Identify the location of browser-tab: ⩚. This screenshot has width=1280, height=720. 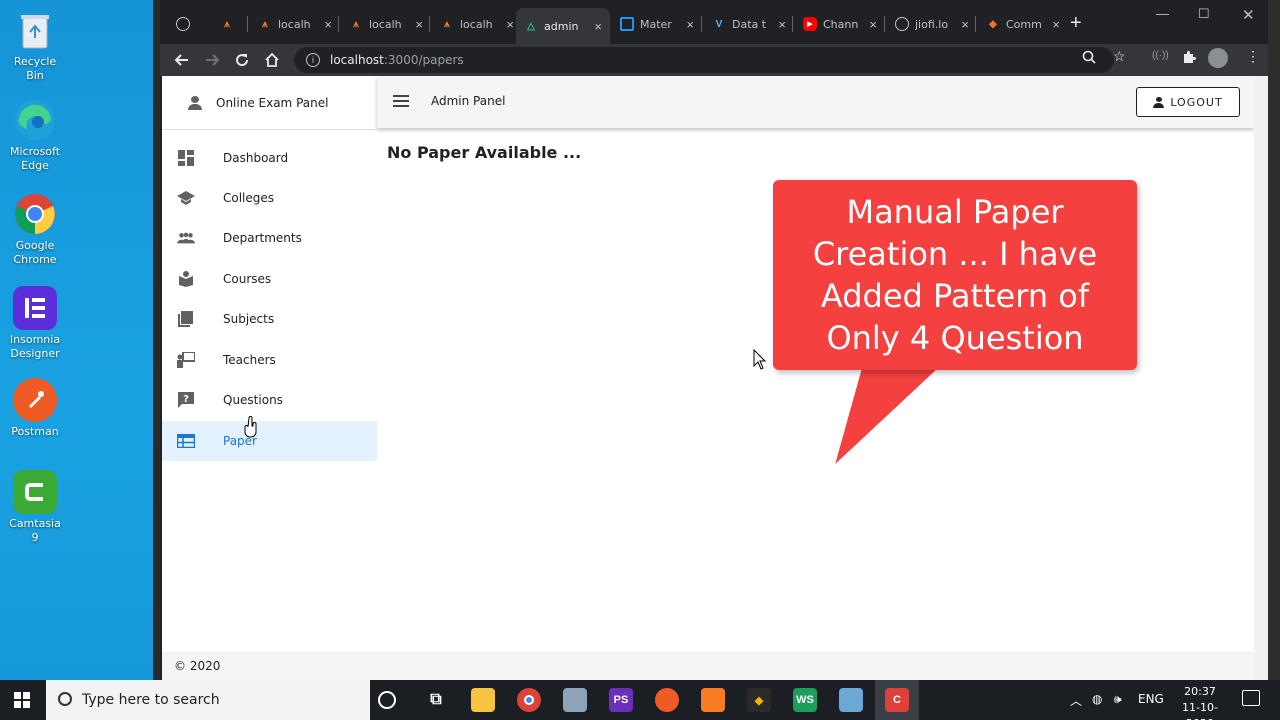
(230, 24).